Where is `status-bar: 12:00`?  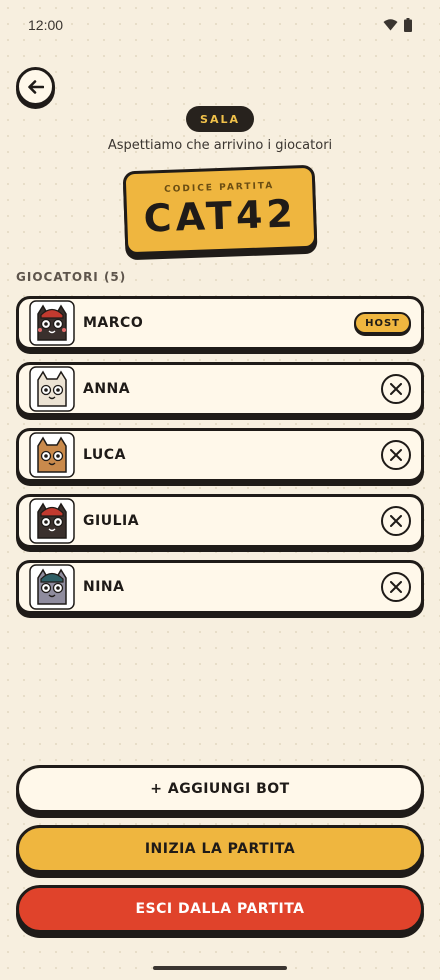 status-bar: 12:00 is located at coordinates (220, 25).